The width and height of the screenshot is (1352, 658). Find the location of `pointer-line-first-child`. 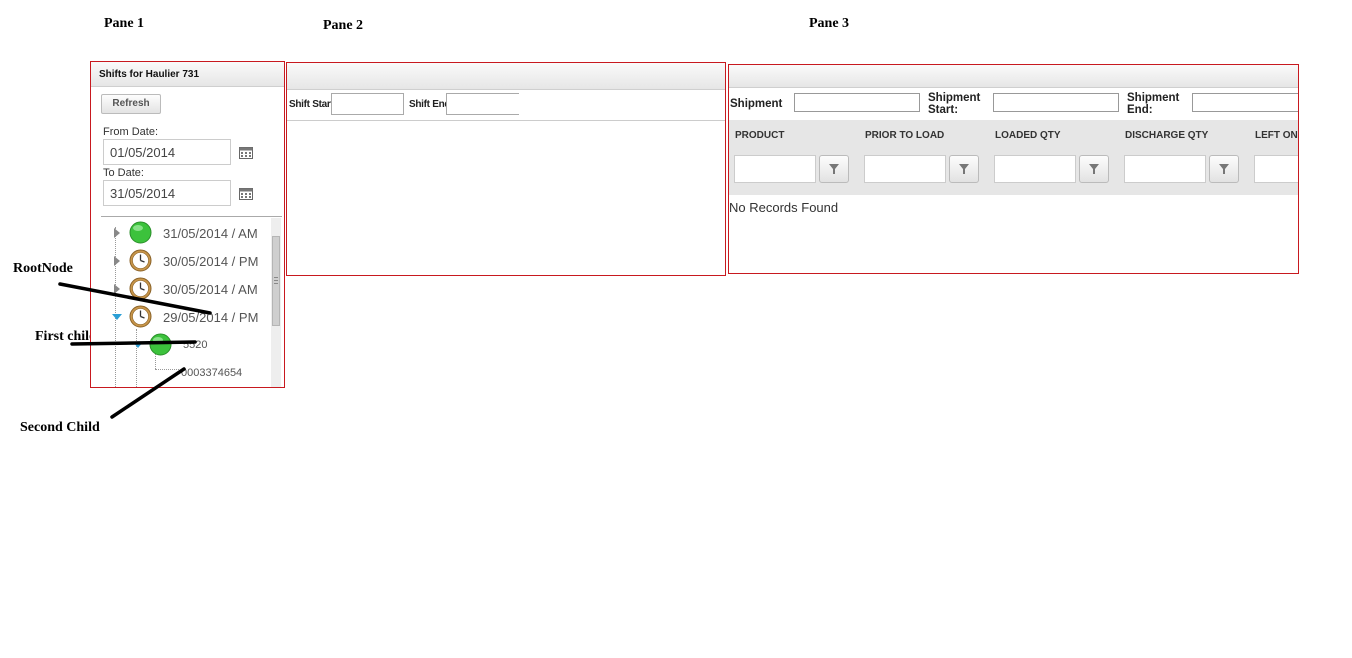

pointer-line-first-child is located at coordinates (133, 343).